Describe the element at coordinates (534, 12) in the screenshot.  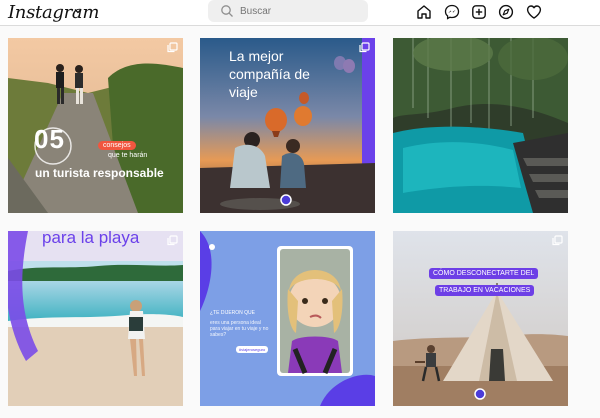
I see `activity-heart-icon` at that location.